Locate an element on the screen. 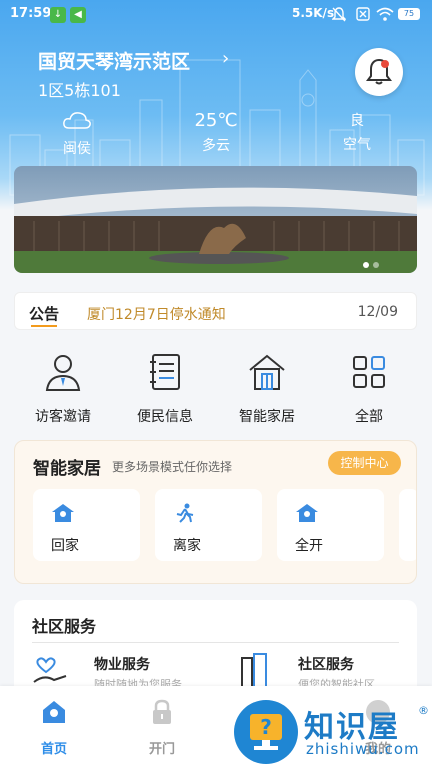  service-name: 社区服务 is located at coordinates (326, 665).